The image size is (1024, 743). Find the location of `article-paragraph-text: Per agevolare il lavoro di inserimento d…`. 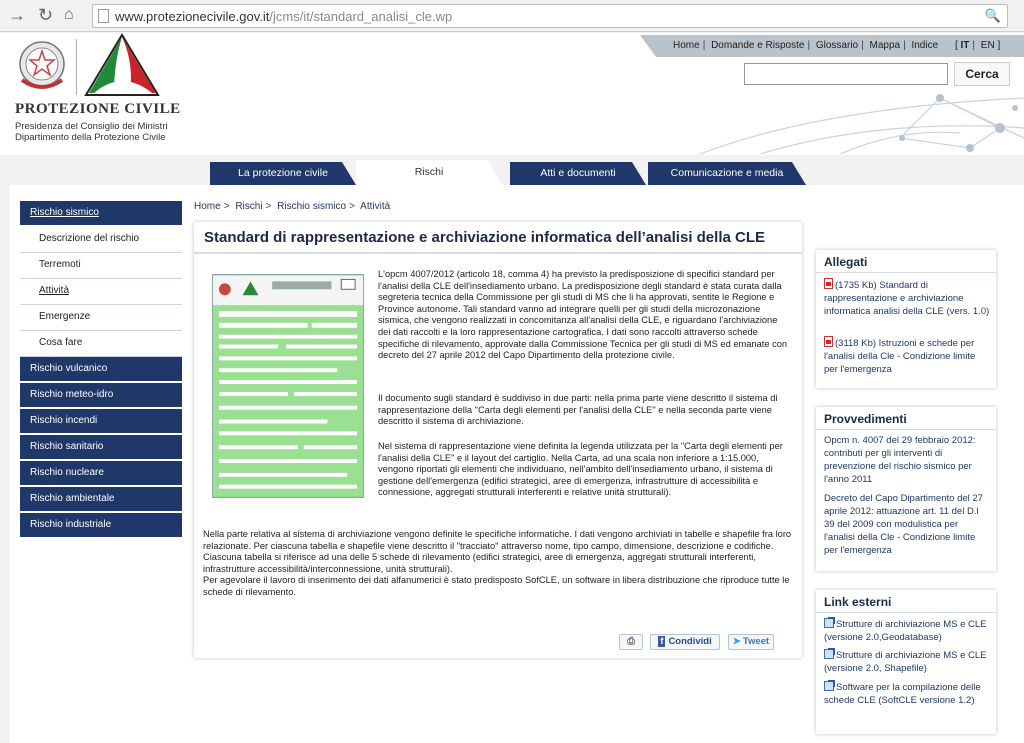

article-paragraph-text: Per agevolare il lavoro di inserimento d… is located at coordinates (496, 586).